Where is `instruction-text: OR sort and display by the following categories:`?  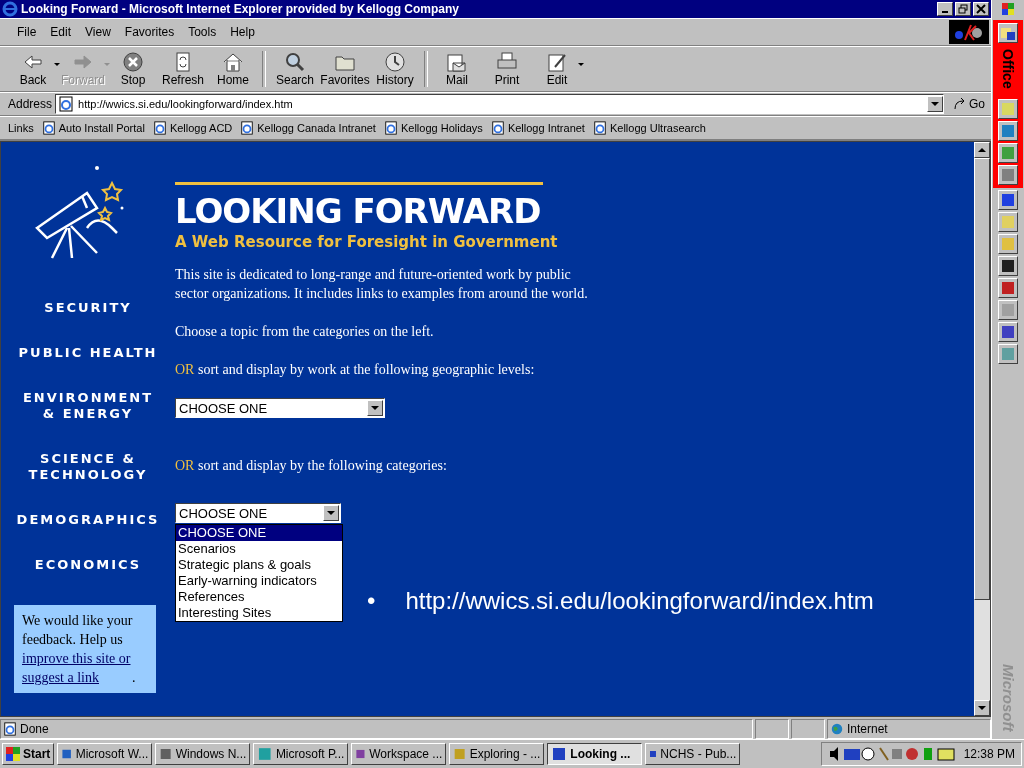
instruction-text: OR sort and display by the following categories: is located at coordinates (311, 466).